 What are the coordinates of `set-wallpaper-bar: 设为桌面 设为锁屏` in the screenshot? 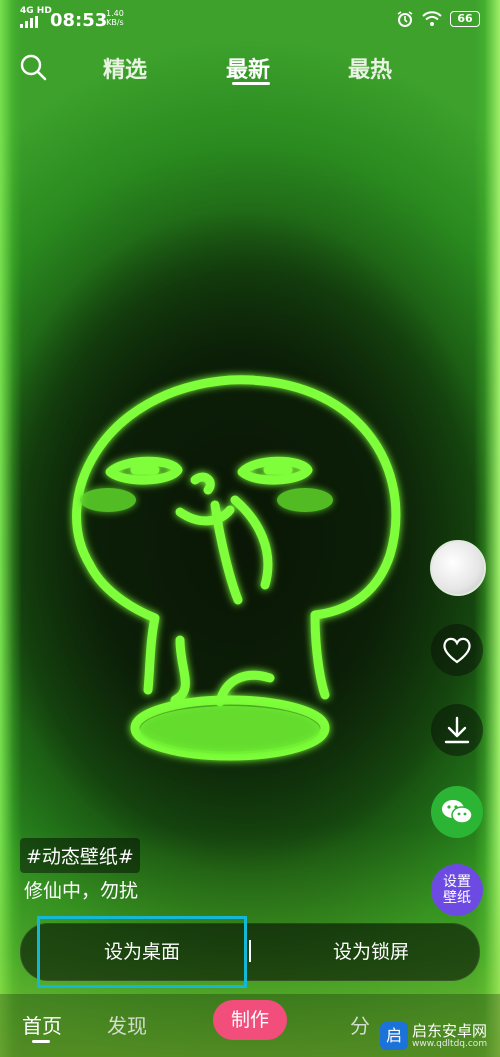 It's located at (250, 952).